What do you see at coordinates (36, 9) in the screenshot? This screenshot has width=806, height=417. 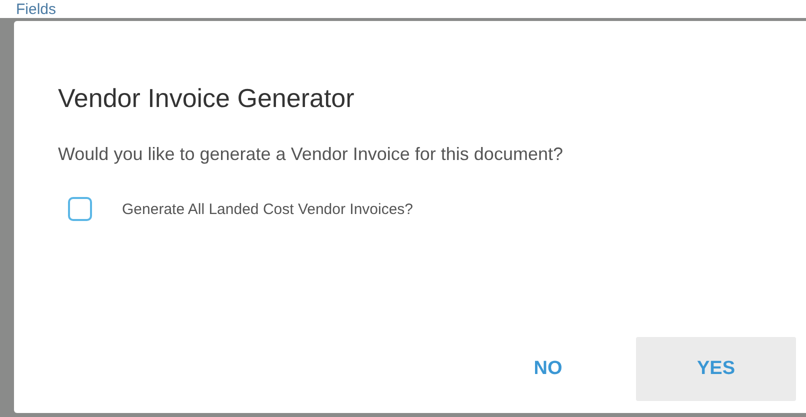 I see `section-heading: Fields` at bounding box center [36, 9].